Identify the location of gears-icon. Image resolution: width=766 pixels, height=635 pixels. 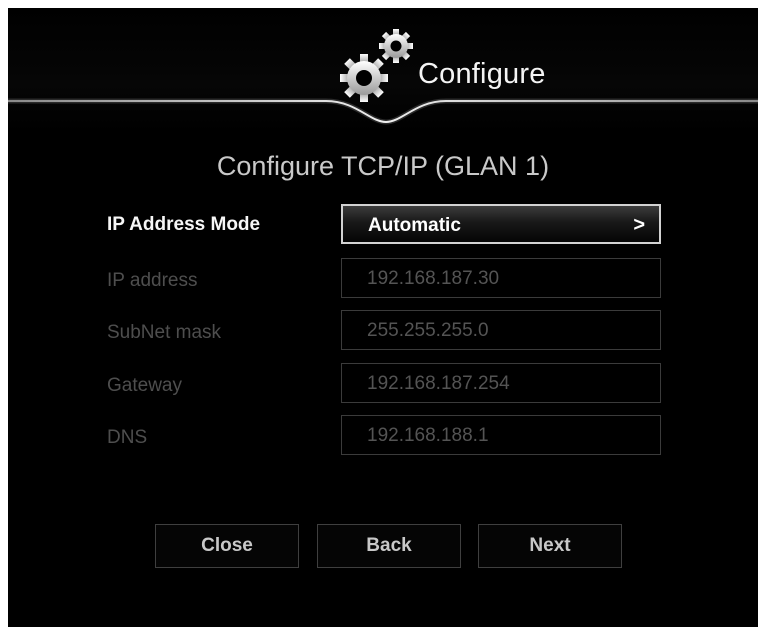
(376, 65).